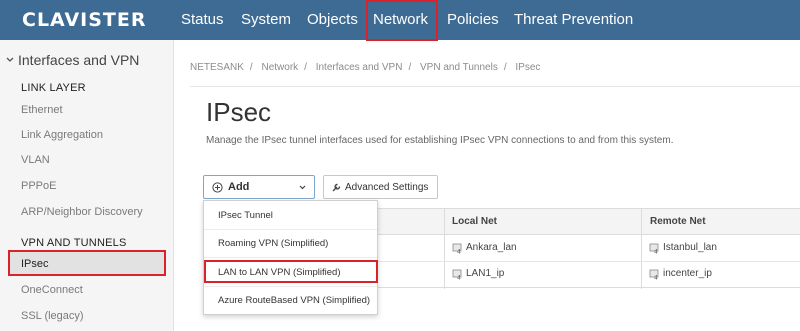 The width and height of the screenshot is (800, 331). What do you see at coordinates (485, 273) in the screenshot?
I see `table-cell-local-net: LAN1_ip` at bounding box center [485, 273].